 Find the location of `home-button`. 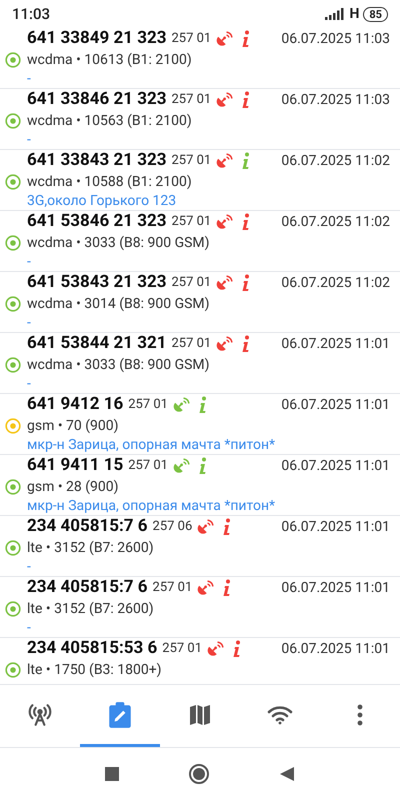

home-button is located at coordinates (199, 774).